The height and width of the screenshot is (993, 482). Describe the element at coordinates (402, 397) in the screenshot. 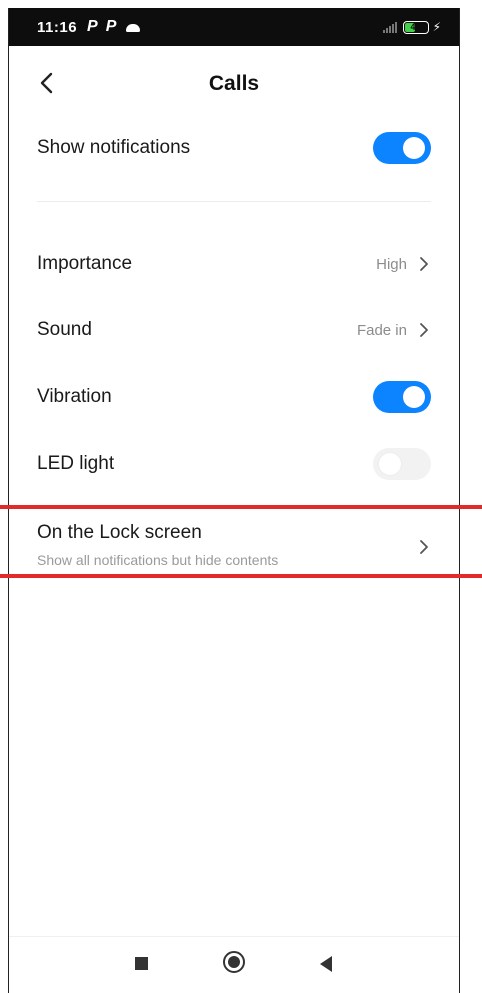

I see `vibration-toggle` at that location.